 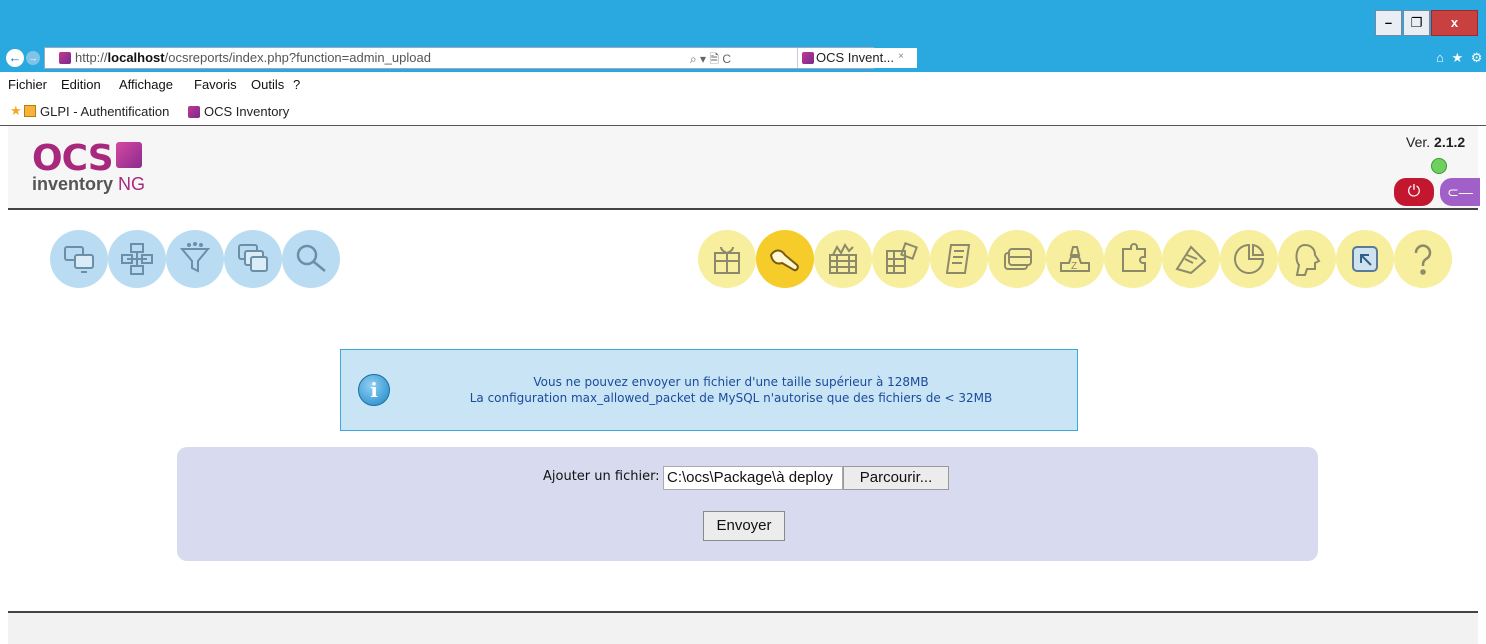 I want to click on search-icon, so click(x=311, y=259).